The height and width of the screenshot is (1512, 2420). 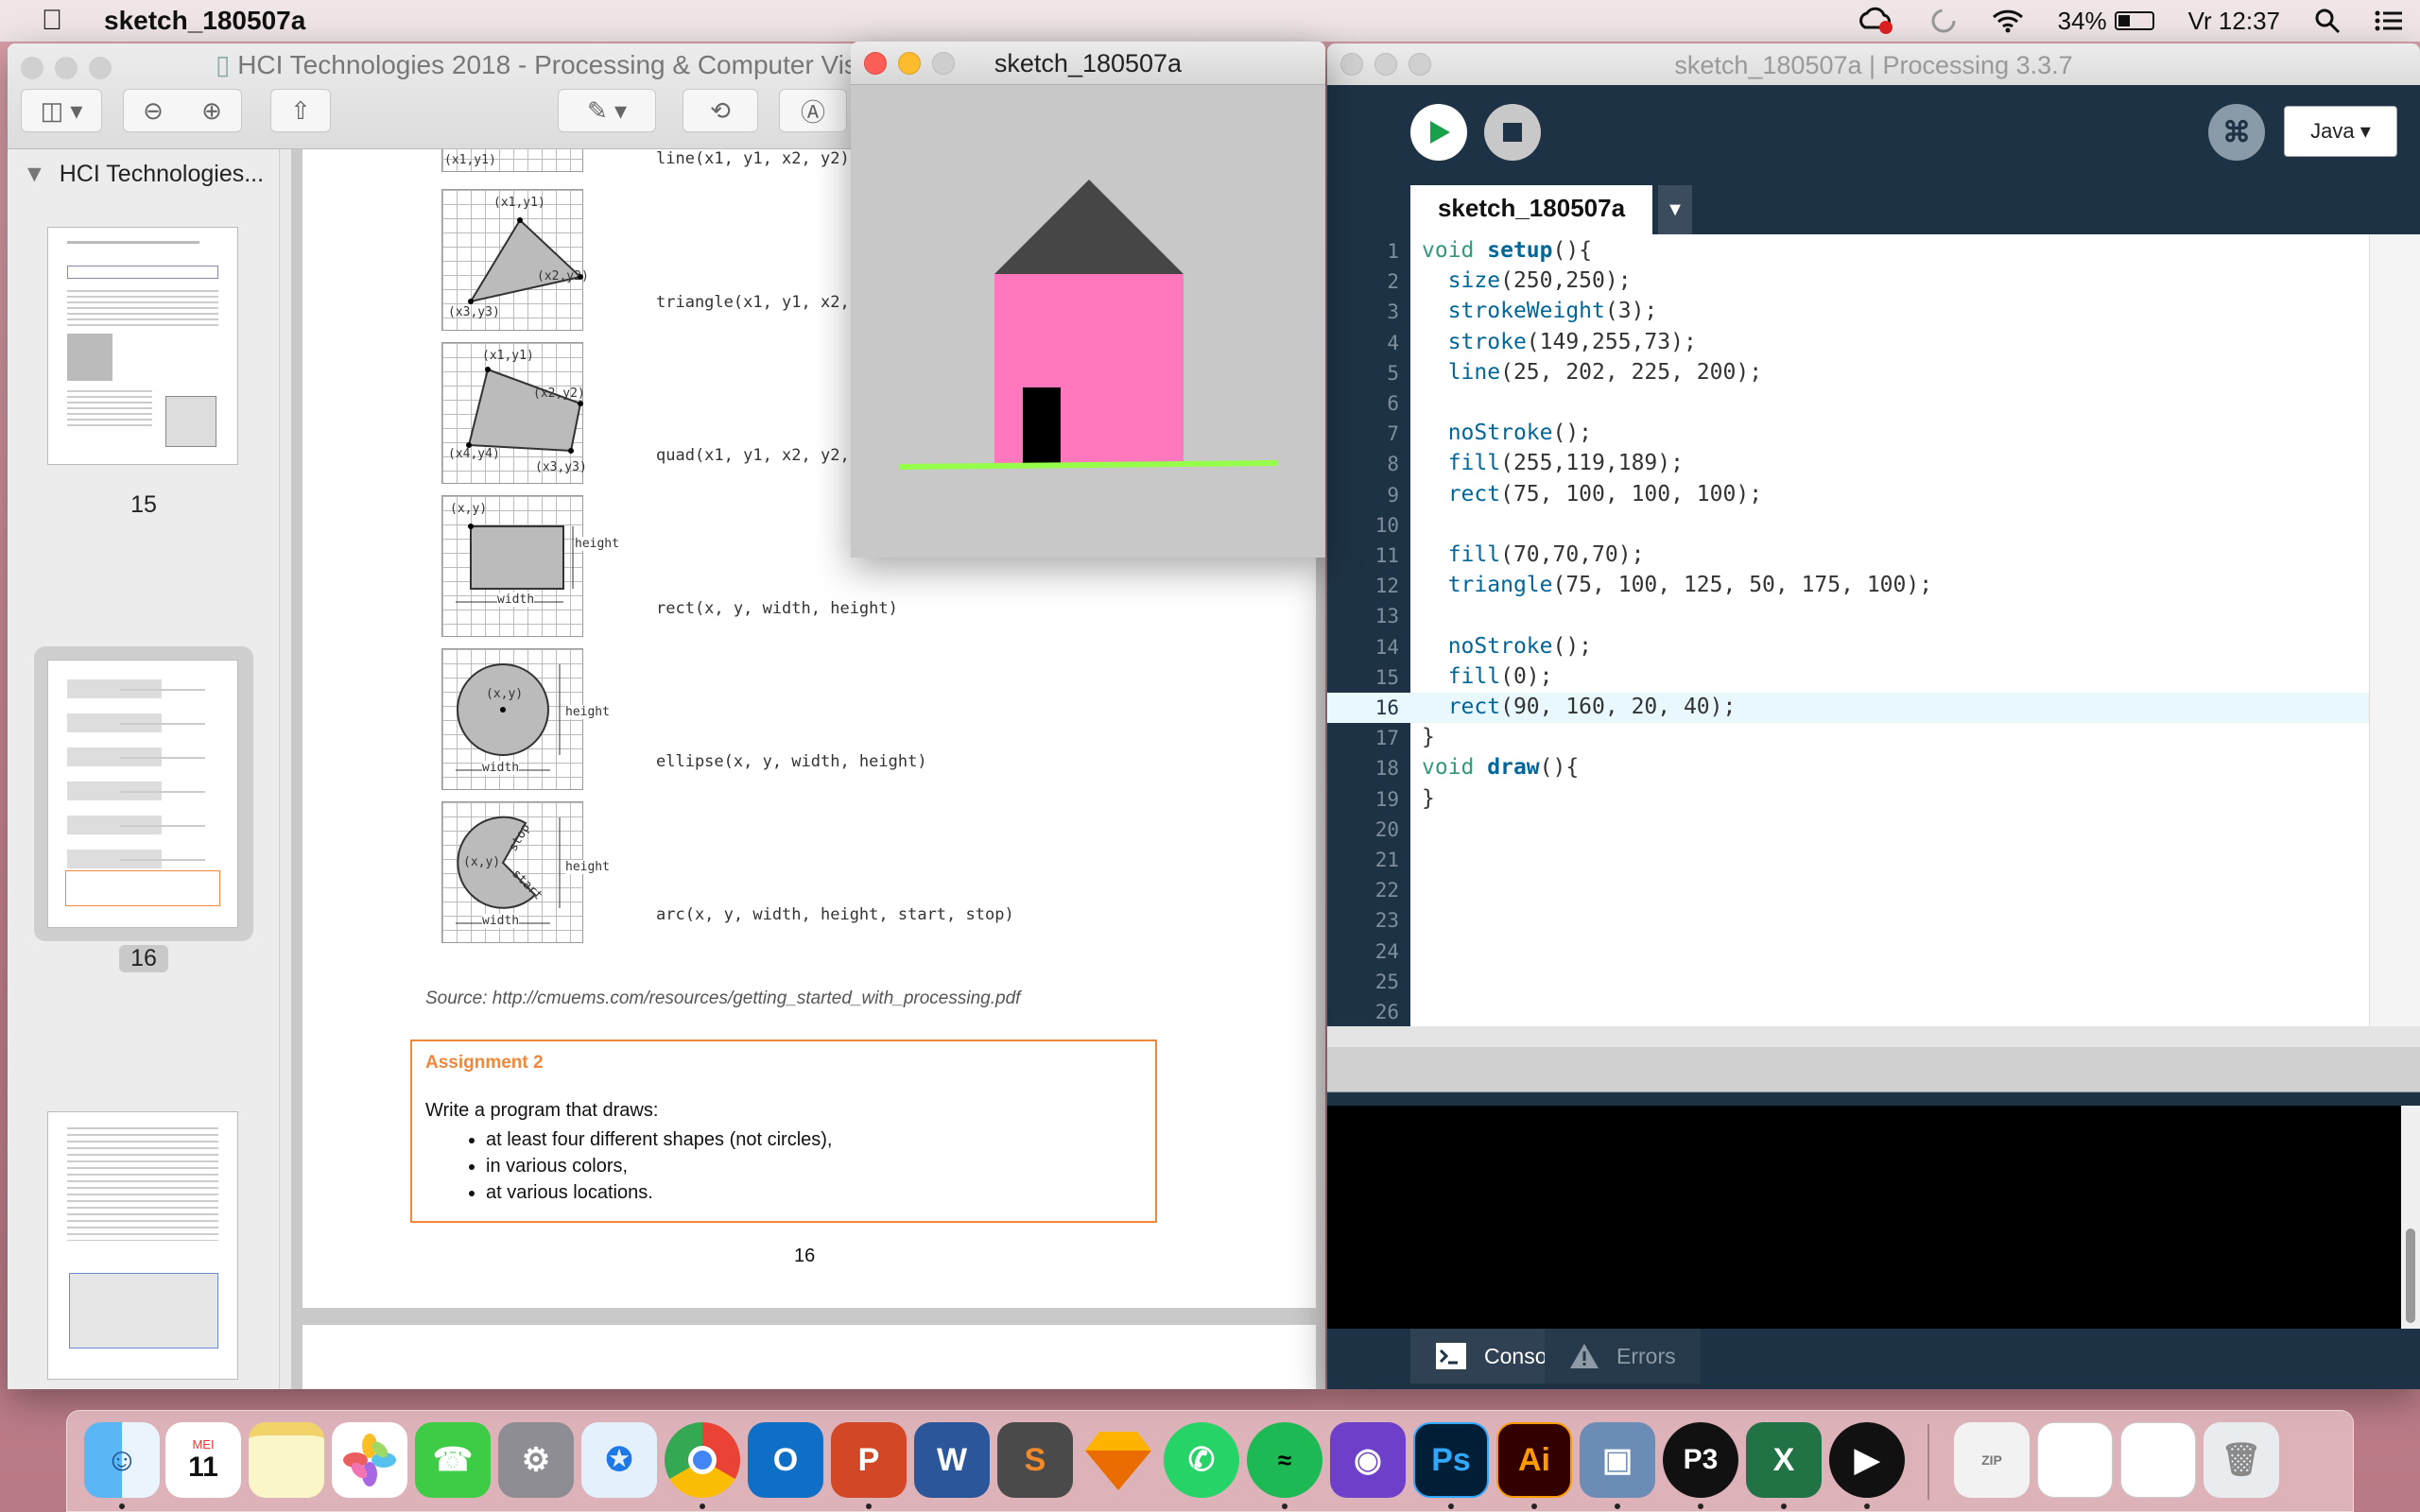 What do you see at coordinates (785, 1460) in the screenshot?
I see `outlook-icon: O` at bounding box center [785, 1460].